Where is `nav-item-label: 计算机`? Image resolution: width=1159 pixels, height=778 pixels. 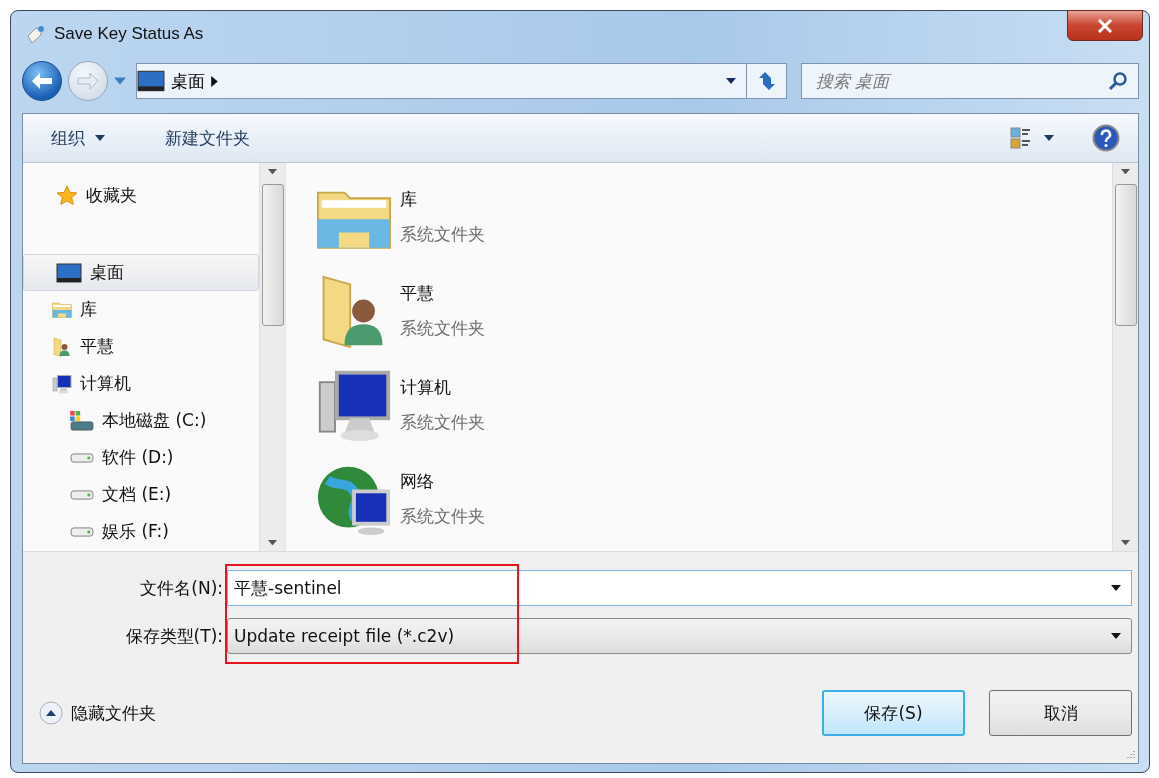 nav-item-label: 计算机 is located at coordinates (105, 383).